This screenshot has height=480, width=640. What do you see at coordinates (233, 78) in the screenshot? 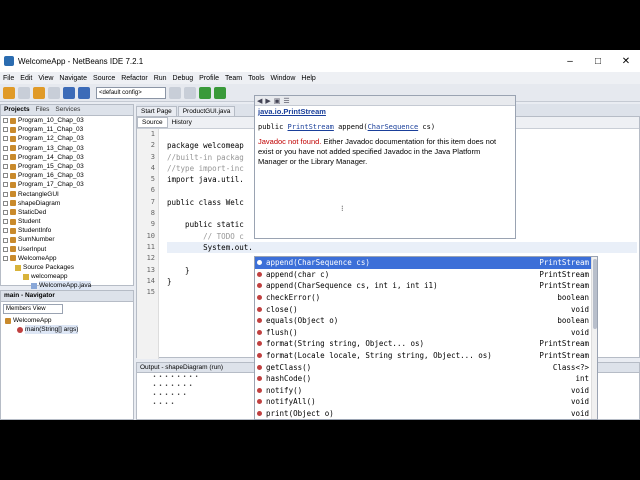
I see `menu-team: Team` at bounding box center [233, 78].